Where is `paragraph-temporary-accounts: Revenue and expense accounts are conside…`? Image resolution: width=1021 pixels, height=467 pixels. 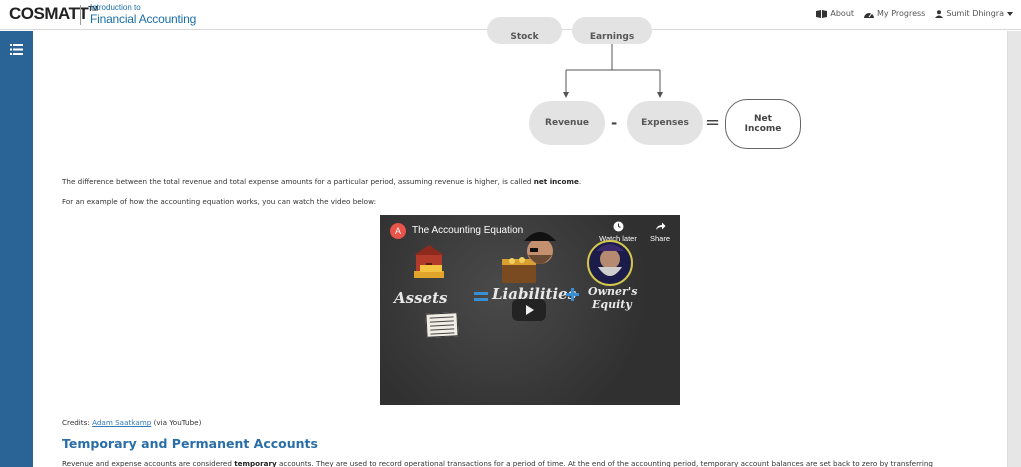
paragraph-temporary-accounts: Revenue and expense accounts are conside… is located at coordinates (497, 463).